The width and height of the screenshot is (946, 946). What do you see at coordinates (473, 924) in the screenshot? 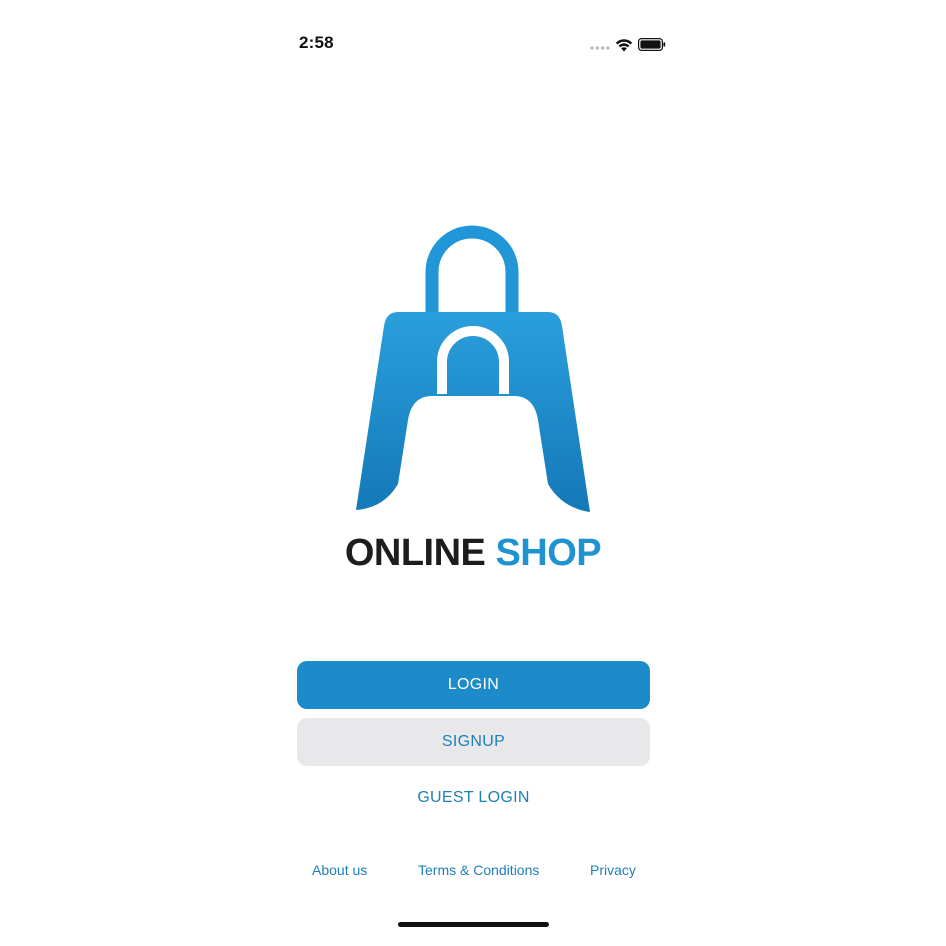
I see `home-indicator` at bounding box center [473, 924].